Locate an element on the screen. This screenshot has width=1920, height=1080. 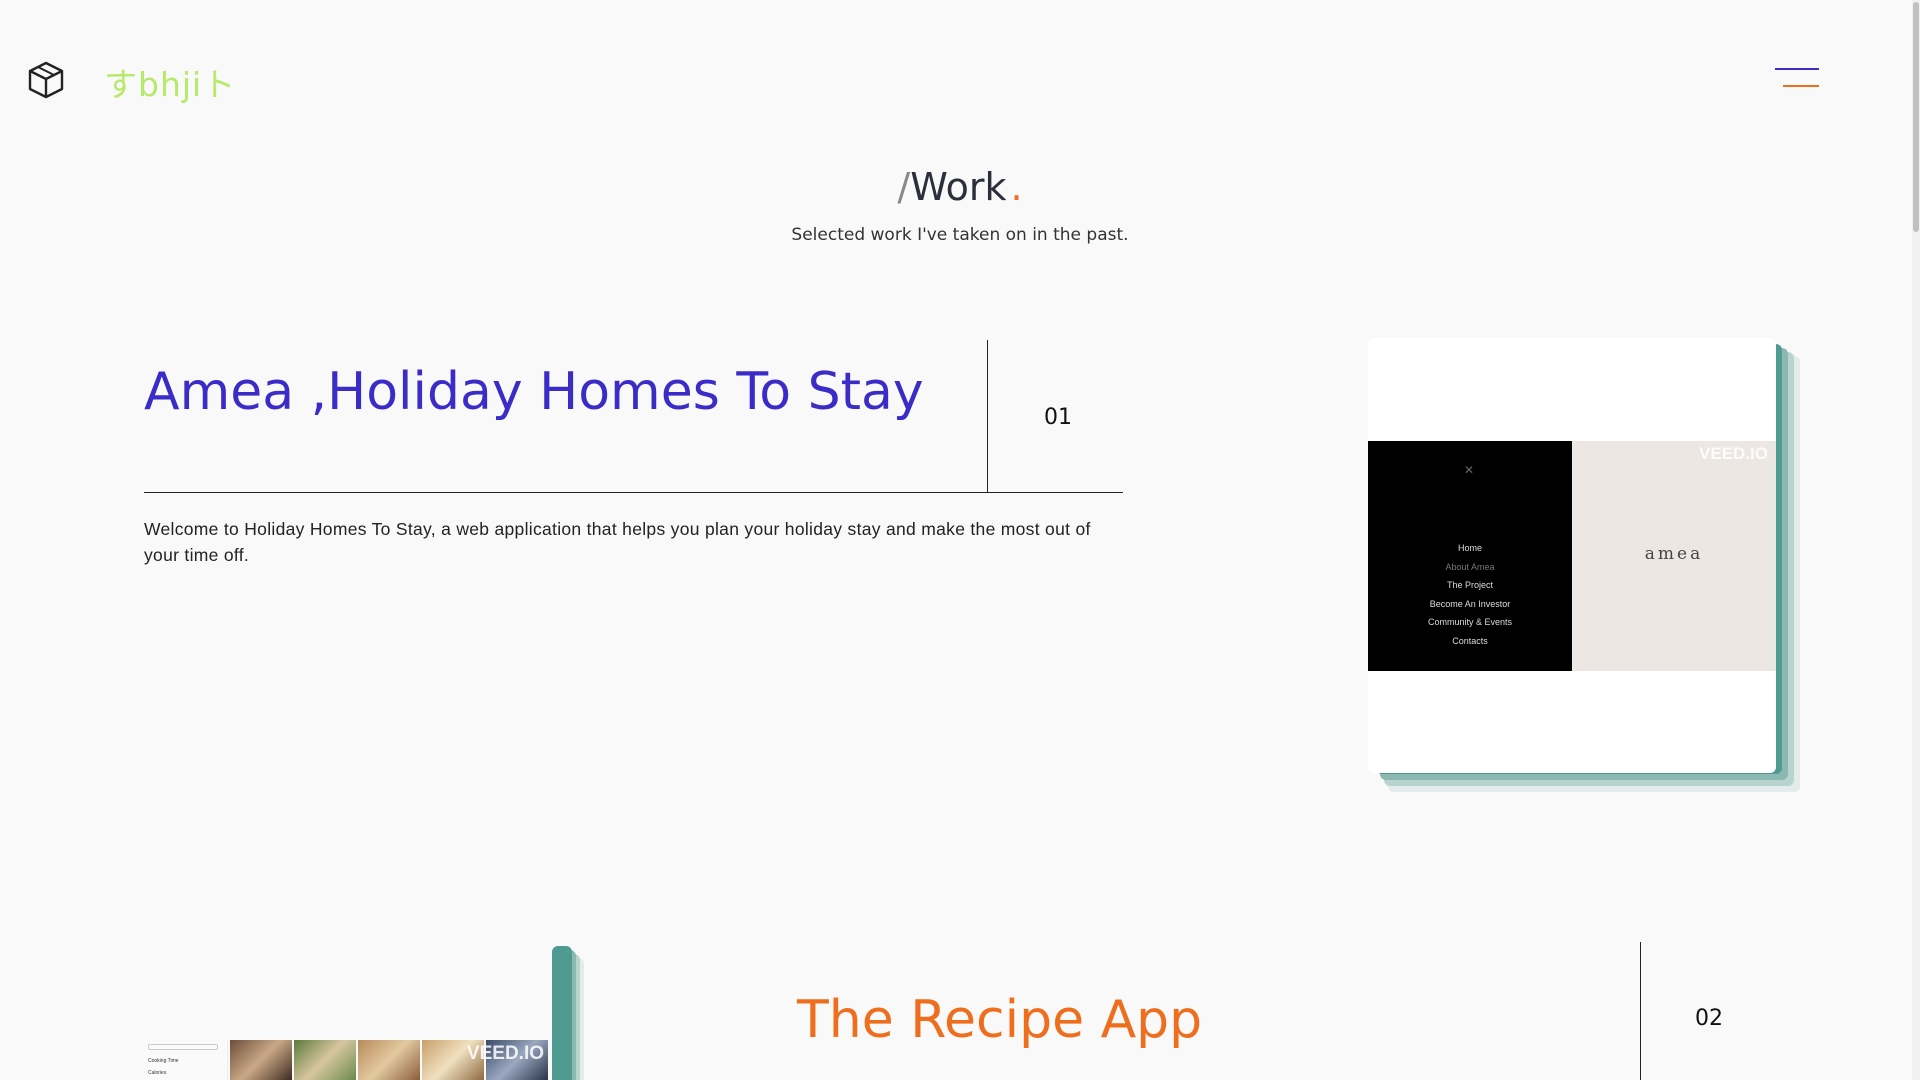
project-title-amea: Amea ,Holiday Homes To Stay is located at coordinates (564, 392).